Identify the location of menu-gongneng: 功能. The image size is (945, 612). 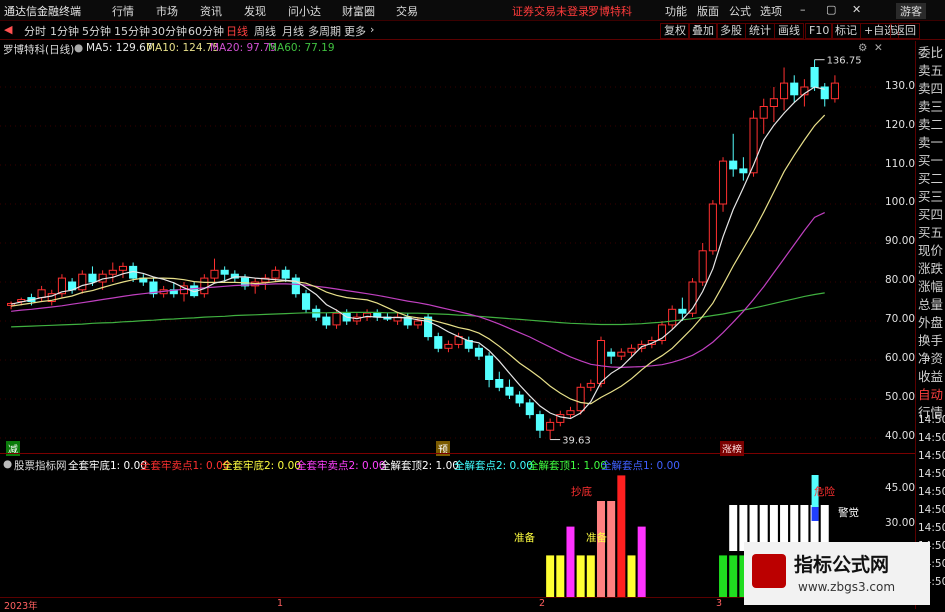
(676, 11).